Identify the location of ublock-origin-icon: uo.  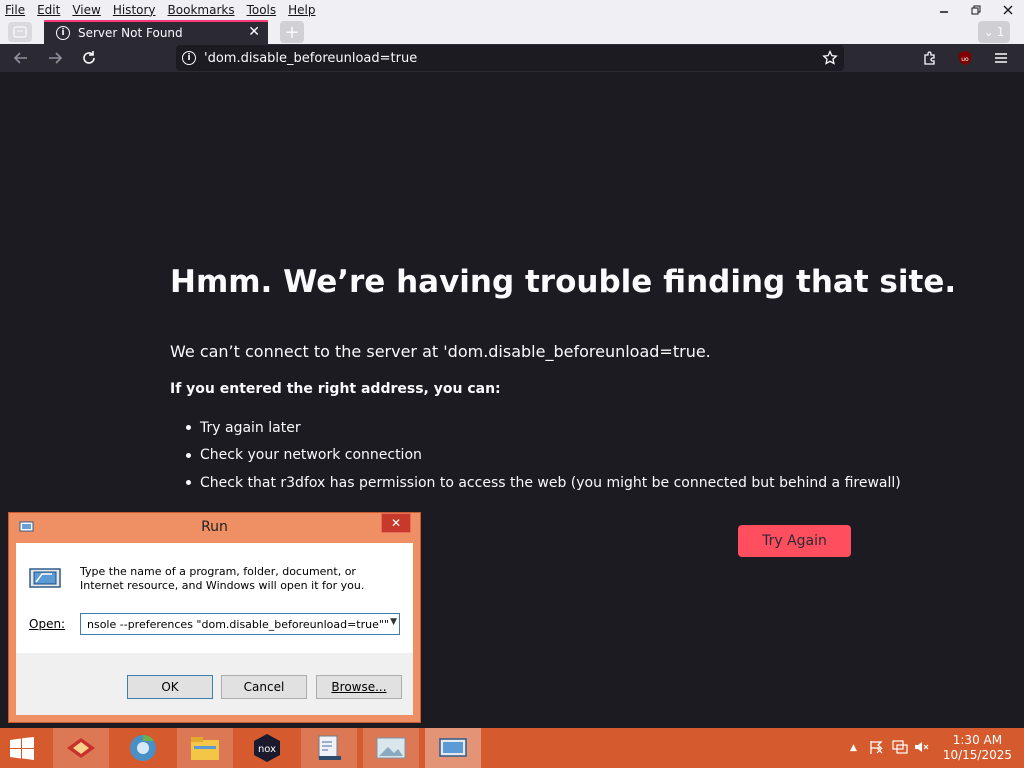
(965, 58).